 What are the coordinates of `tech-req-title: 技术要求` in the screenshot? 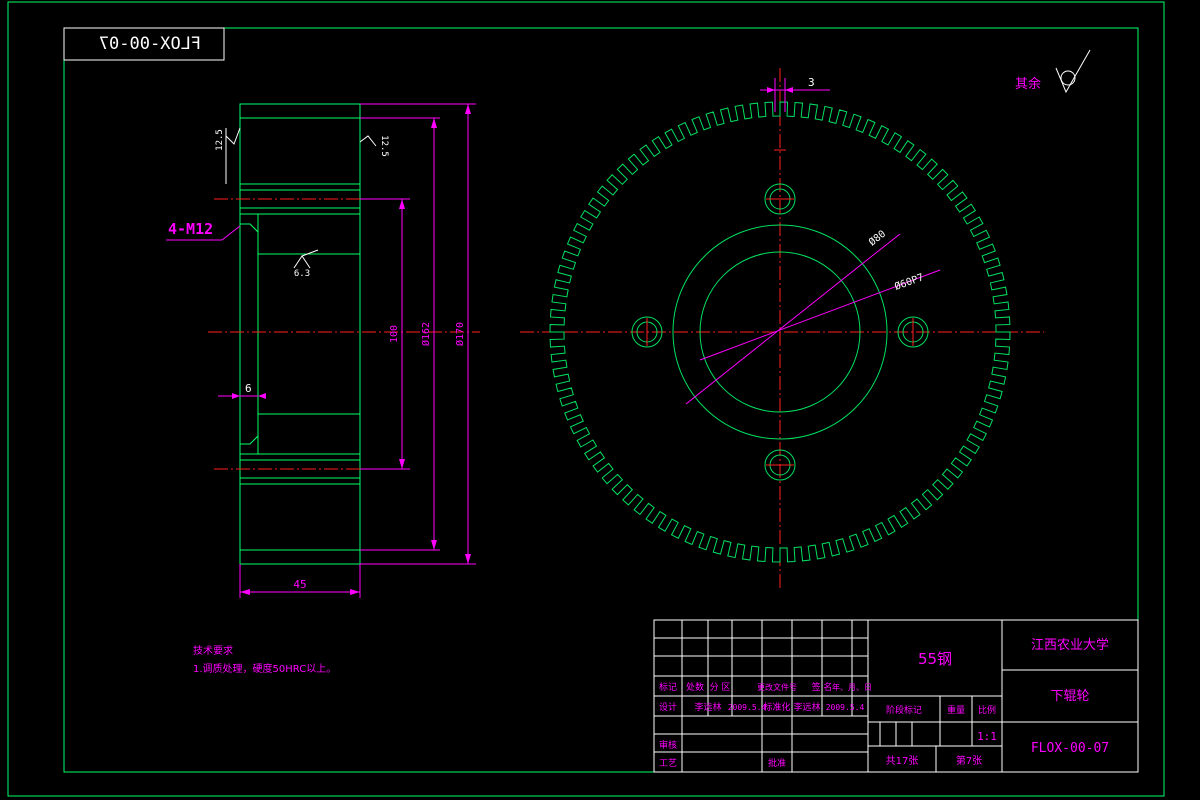 It's located at (213, 650).